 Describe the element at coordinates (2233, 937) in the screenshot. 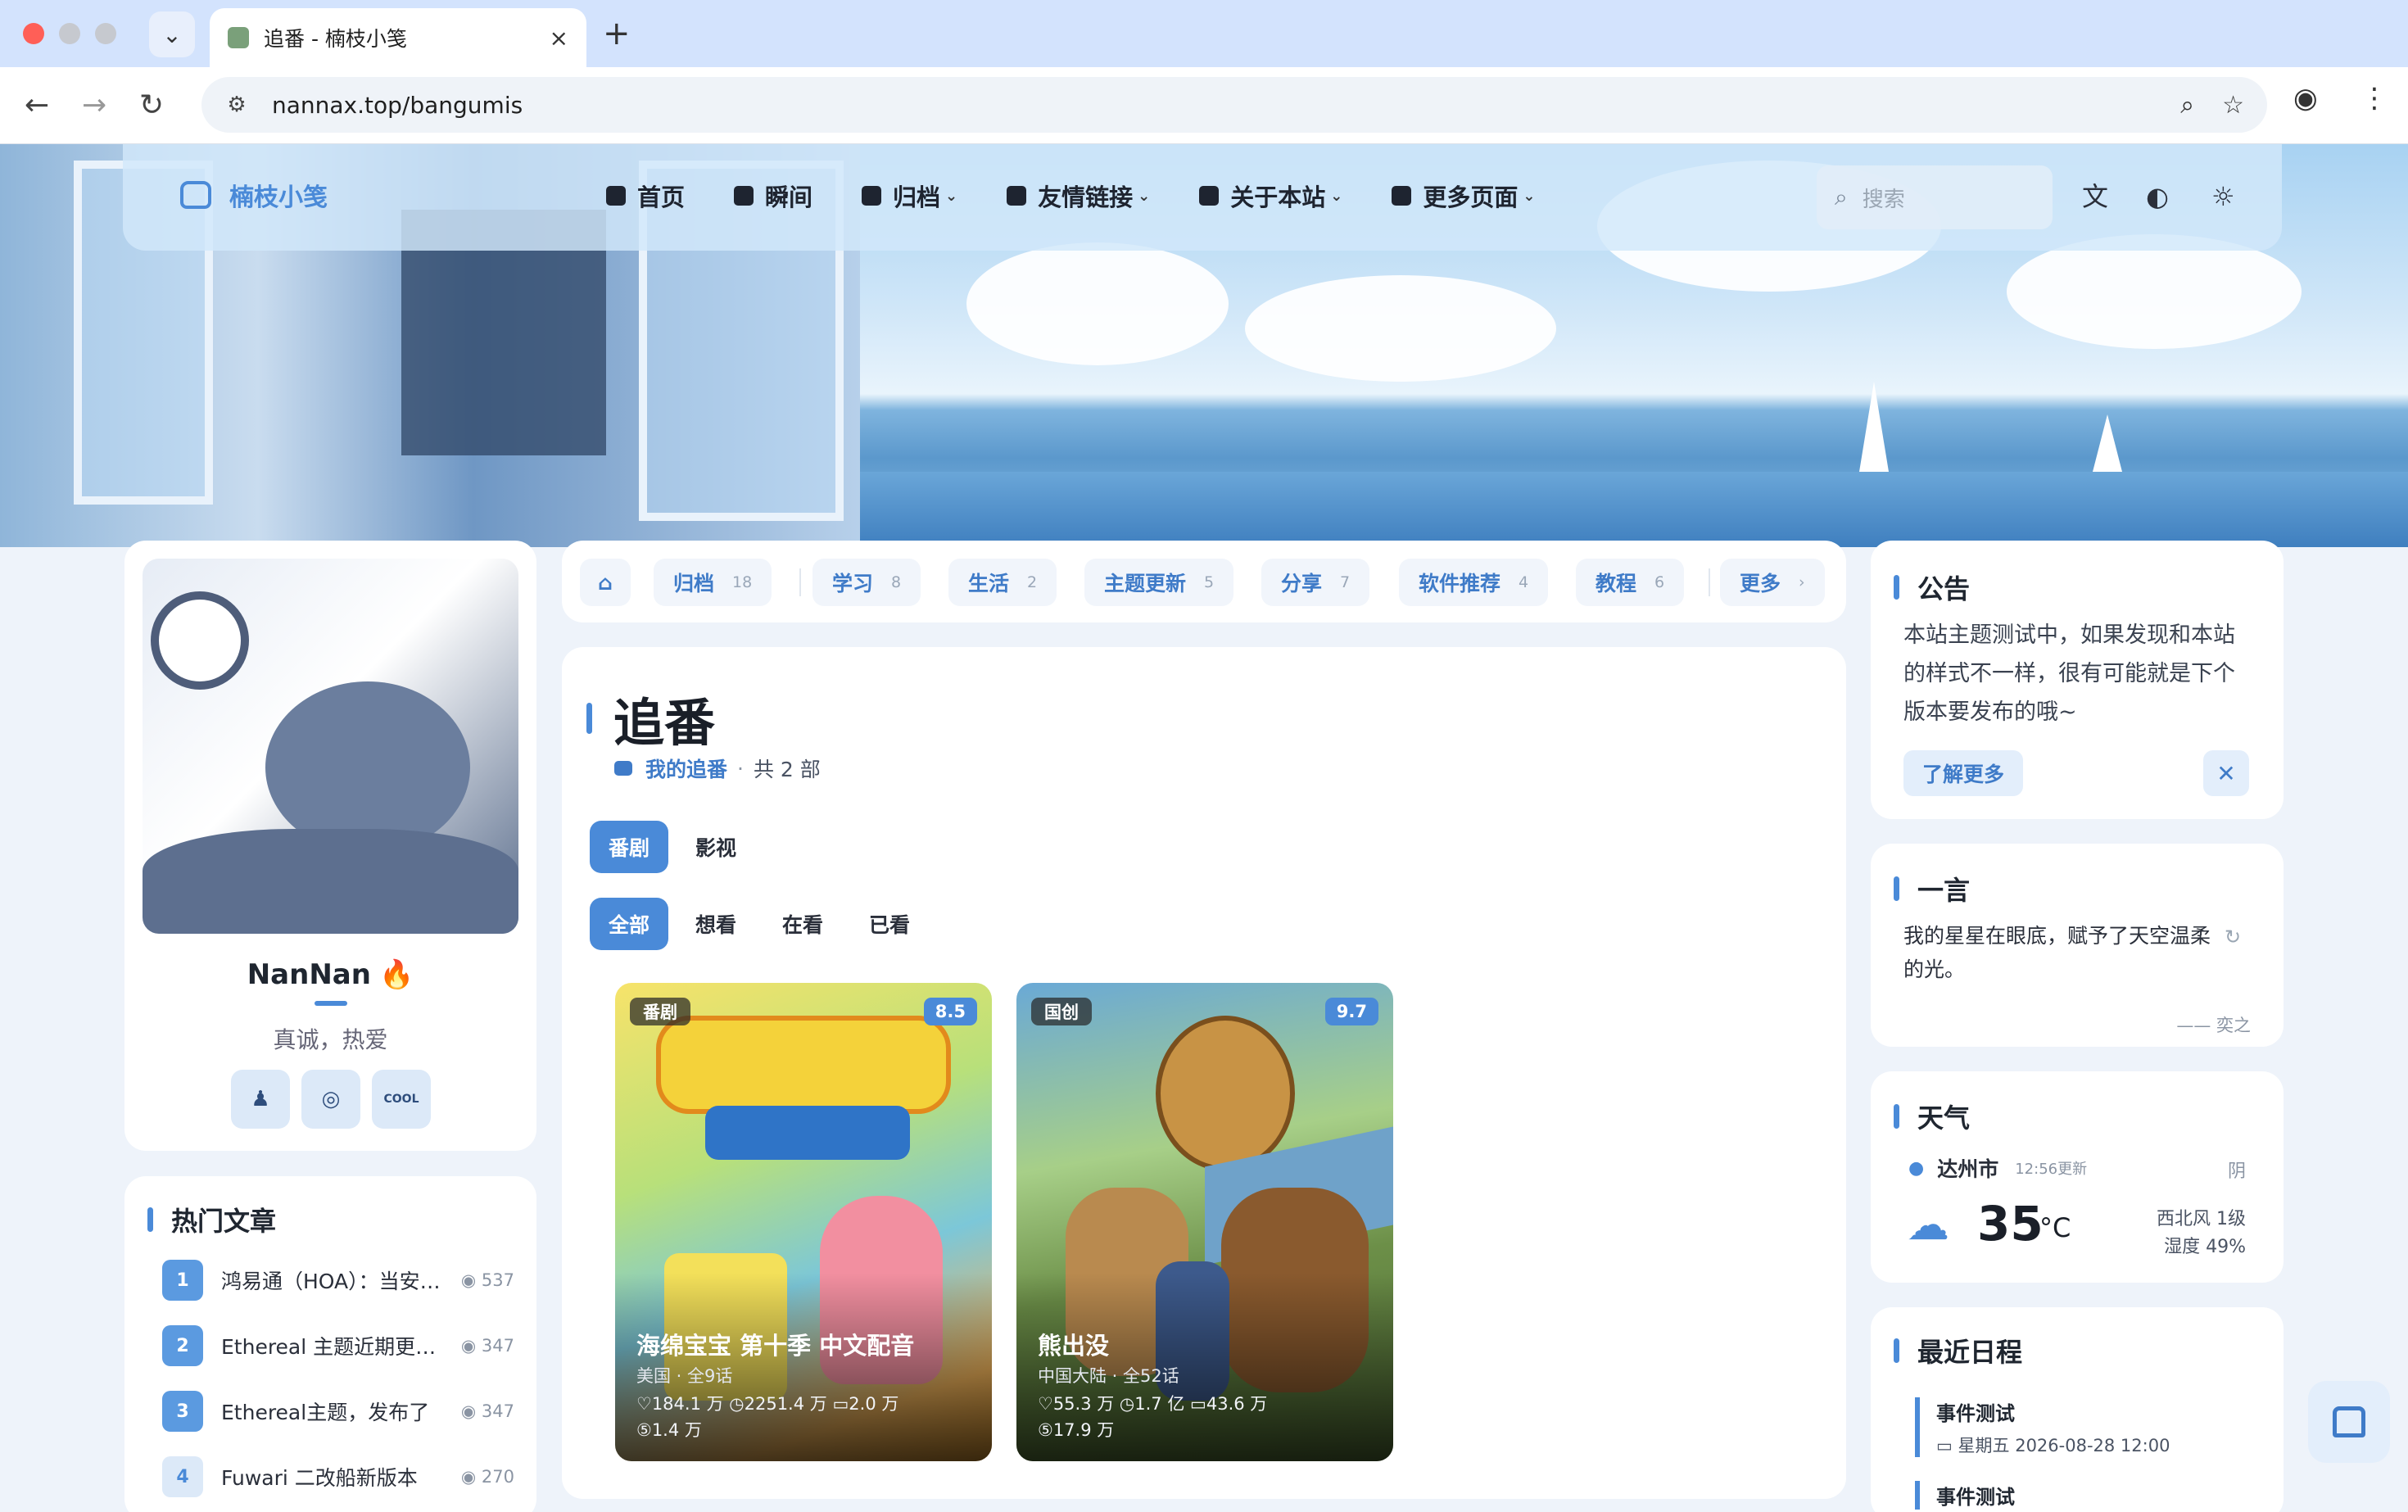

I see `refresh-icon: ↻` at that location.